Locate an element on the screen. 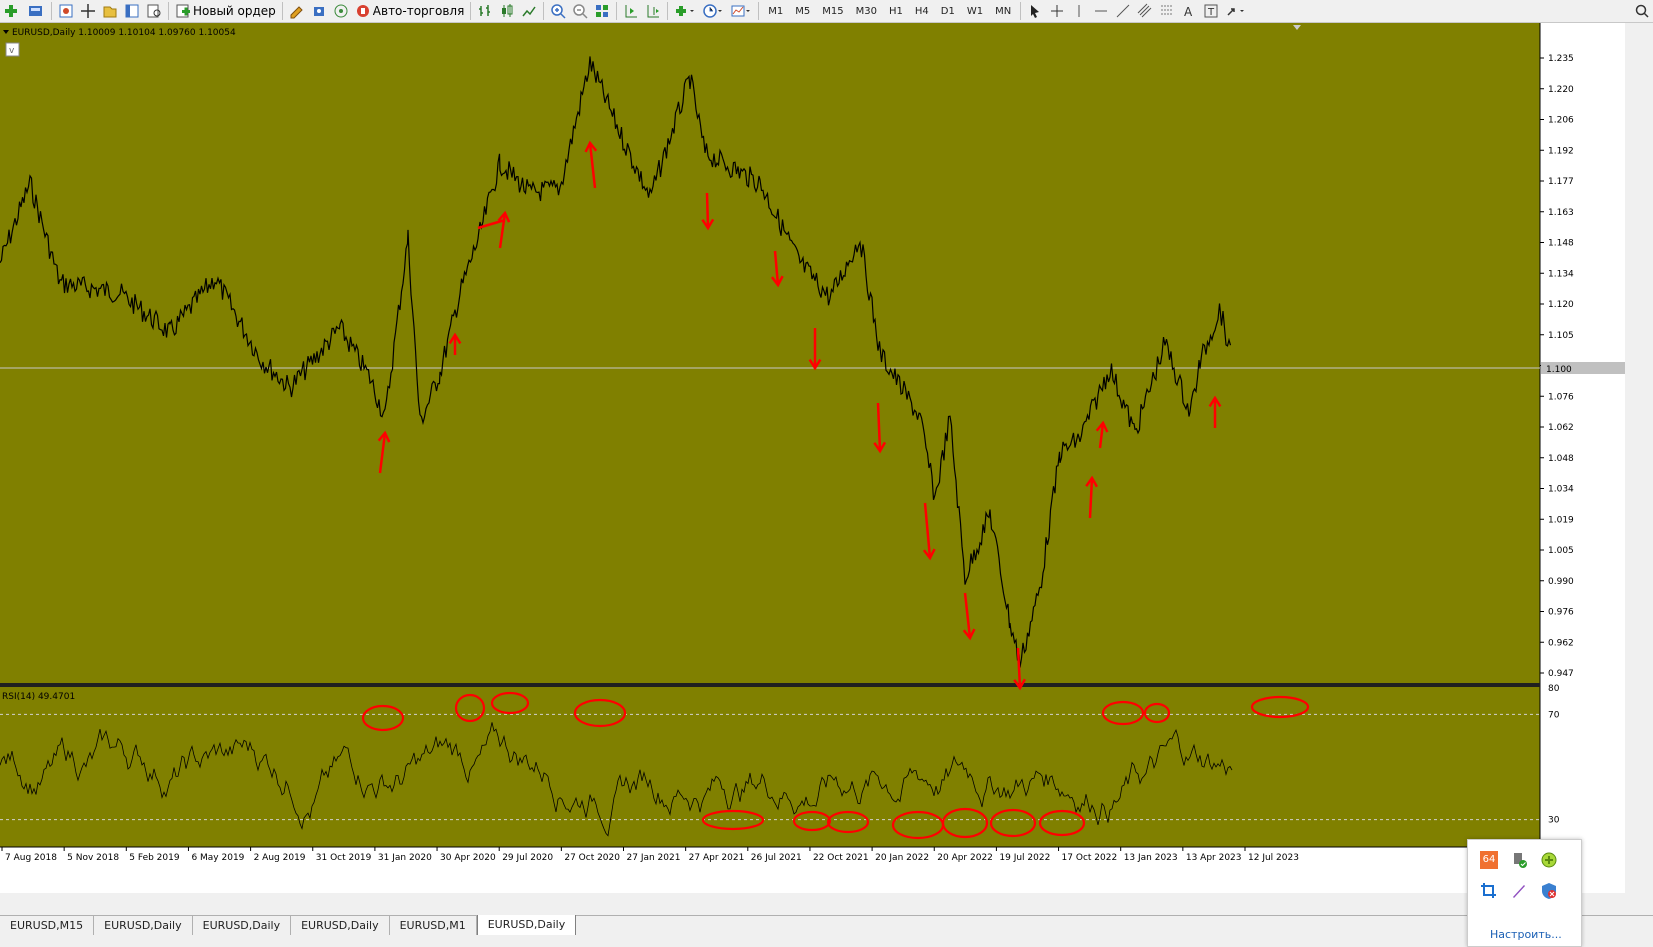 The height and width of the screenshot is (947, 1653). timeframe-m5: M5 is located at coordinates (802, 11).